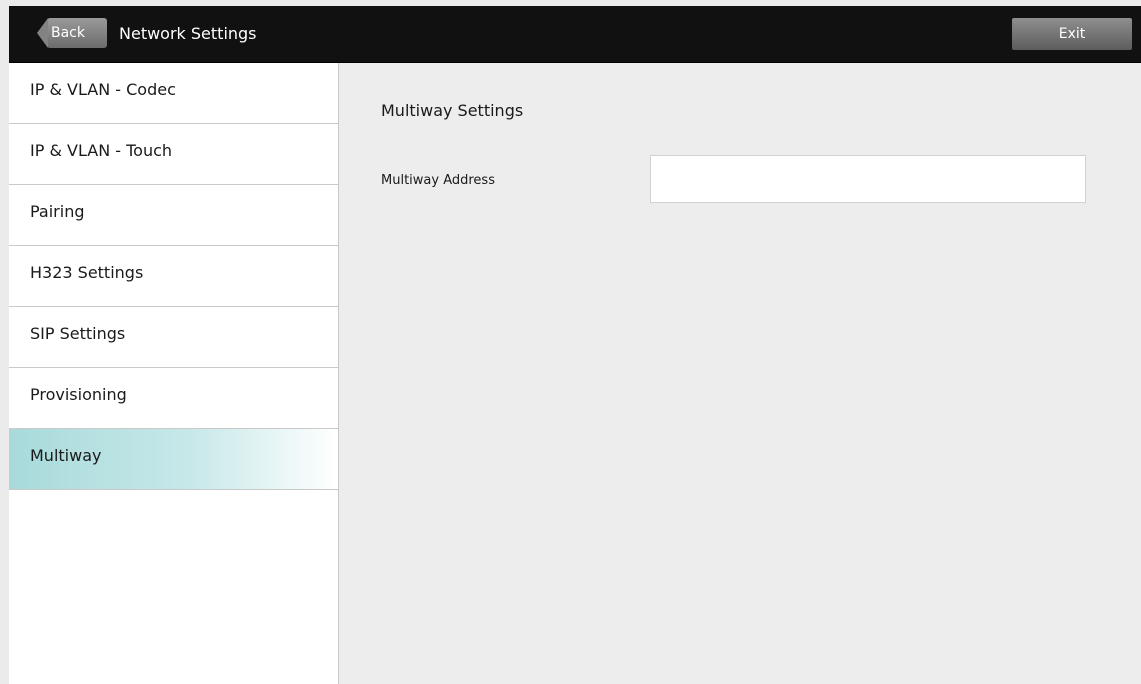 The image size is (1141, 684). I want to click on sidebar-item-label: Provisioning, so click(78, 394).